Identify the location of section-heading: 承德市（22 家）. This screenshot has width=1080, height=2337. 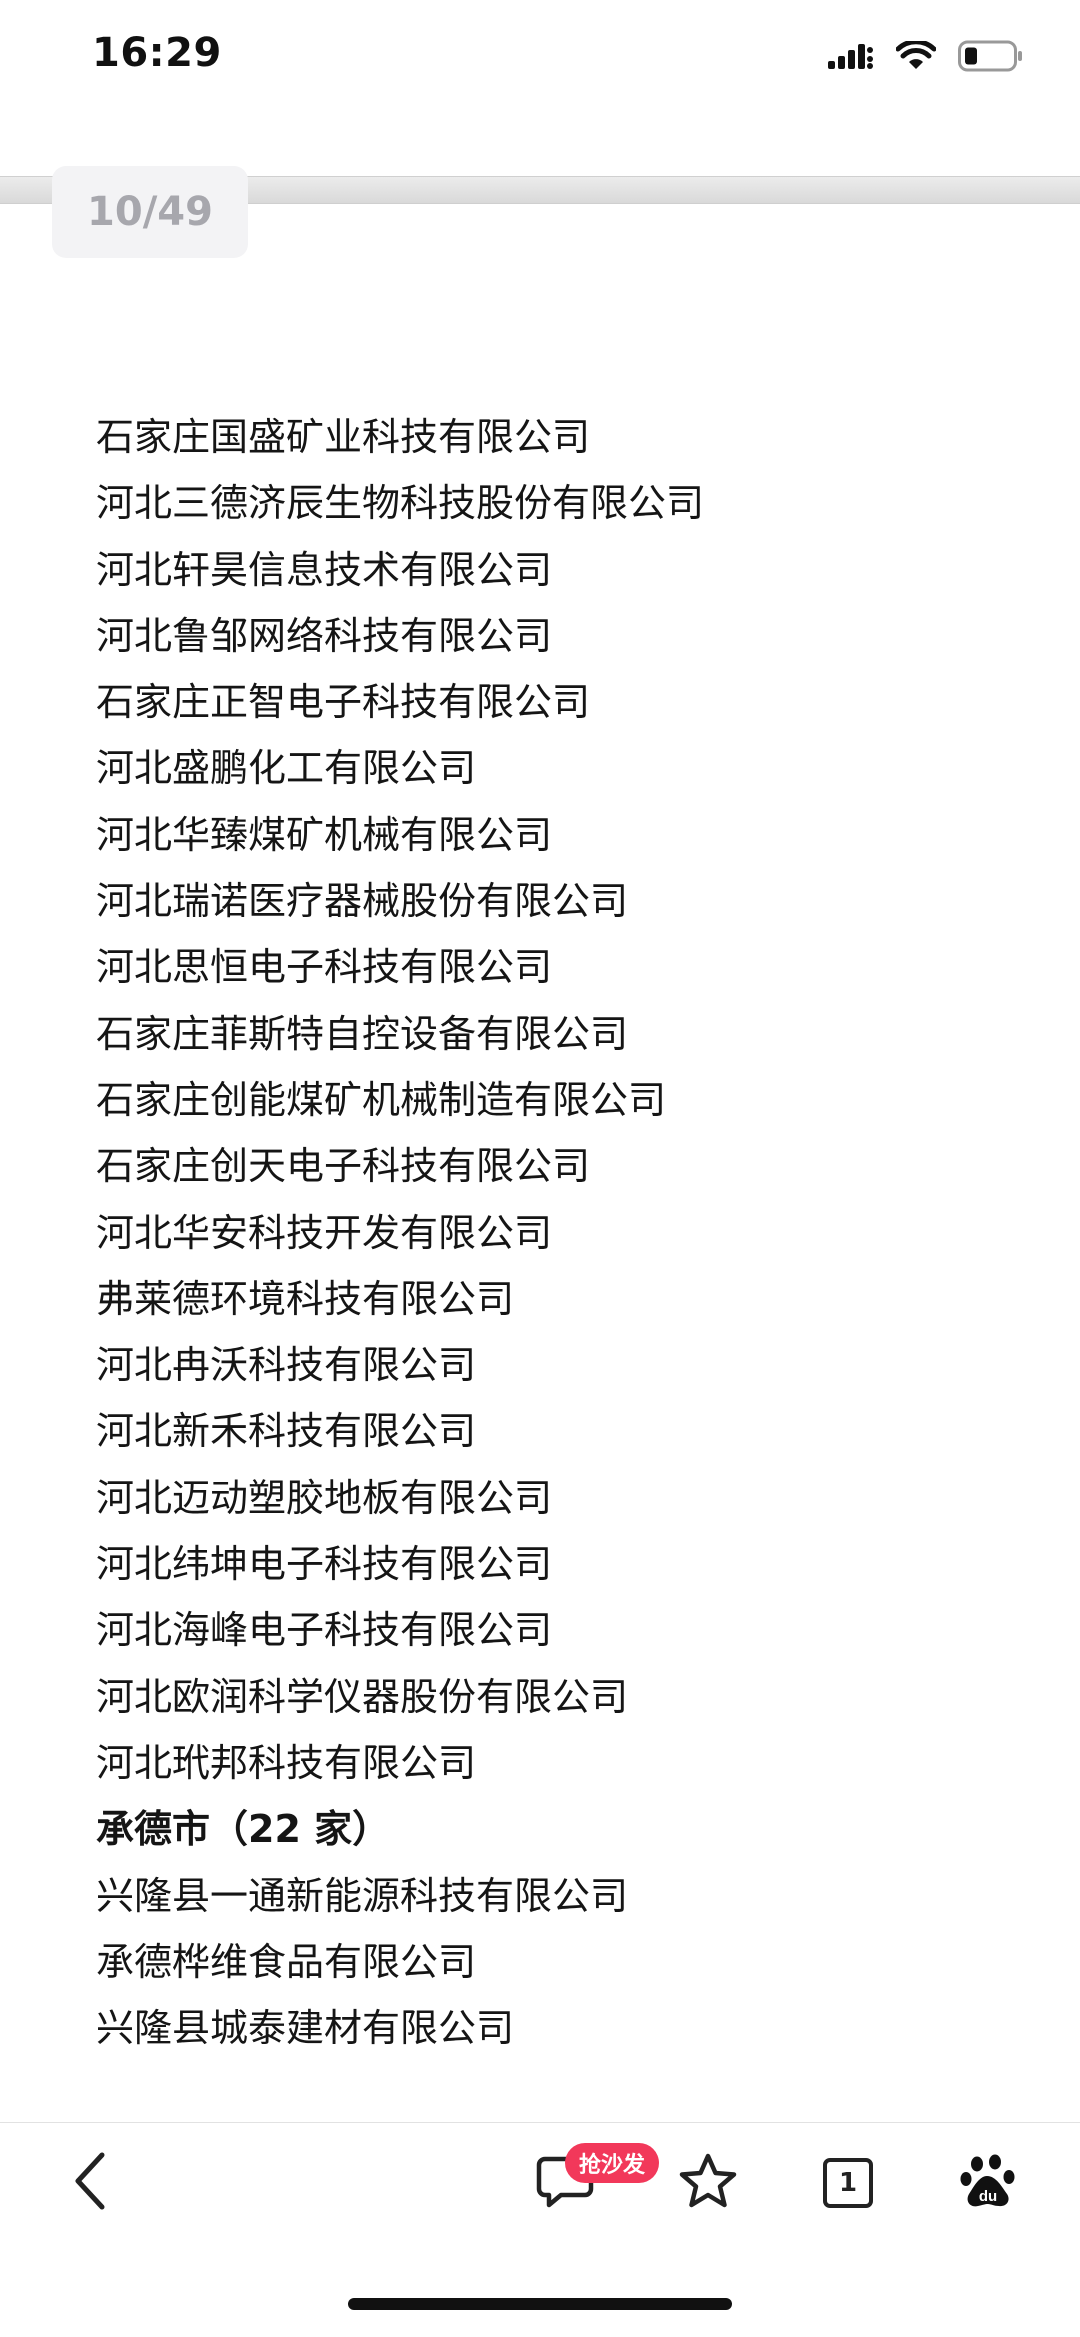
(243, 1829).